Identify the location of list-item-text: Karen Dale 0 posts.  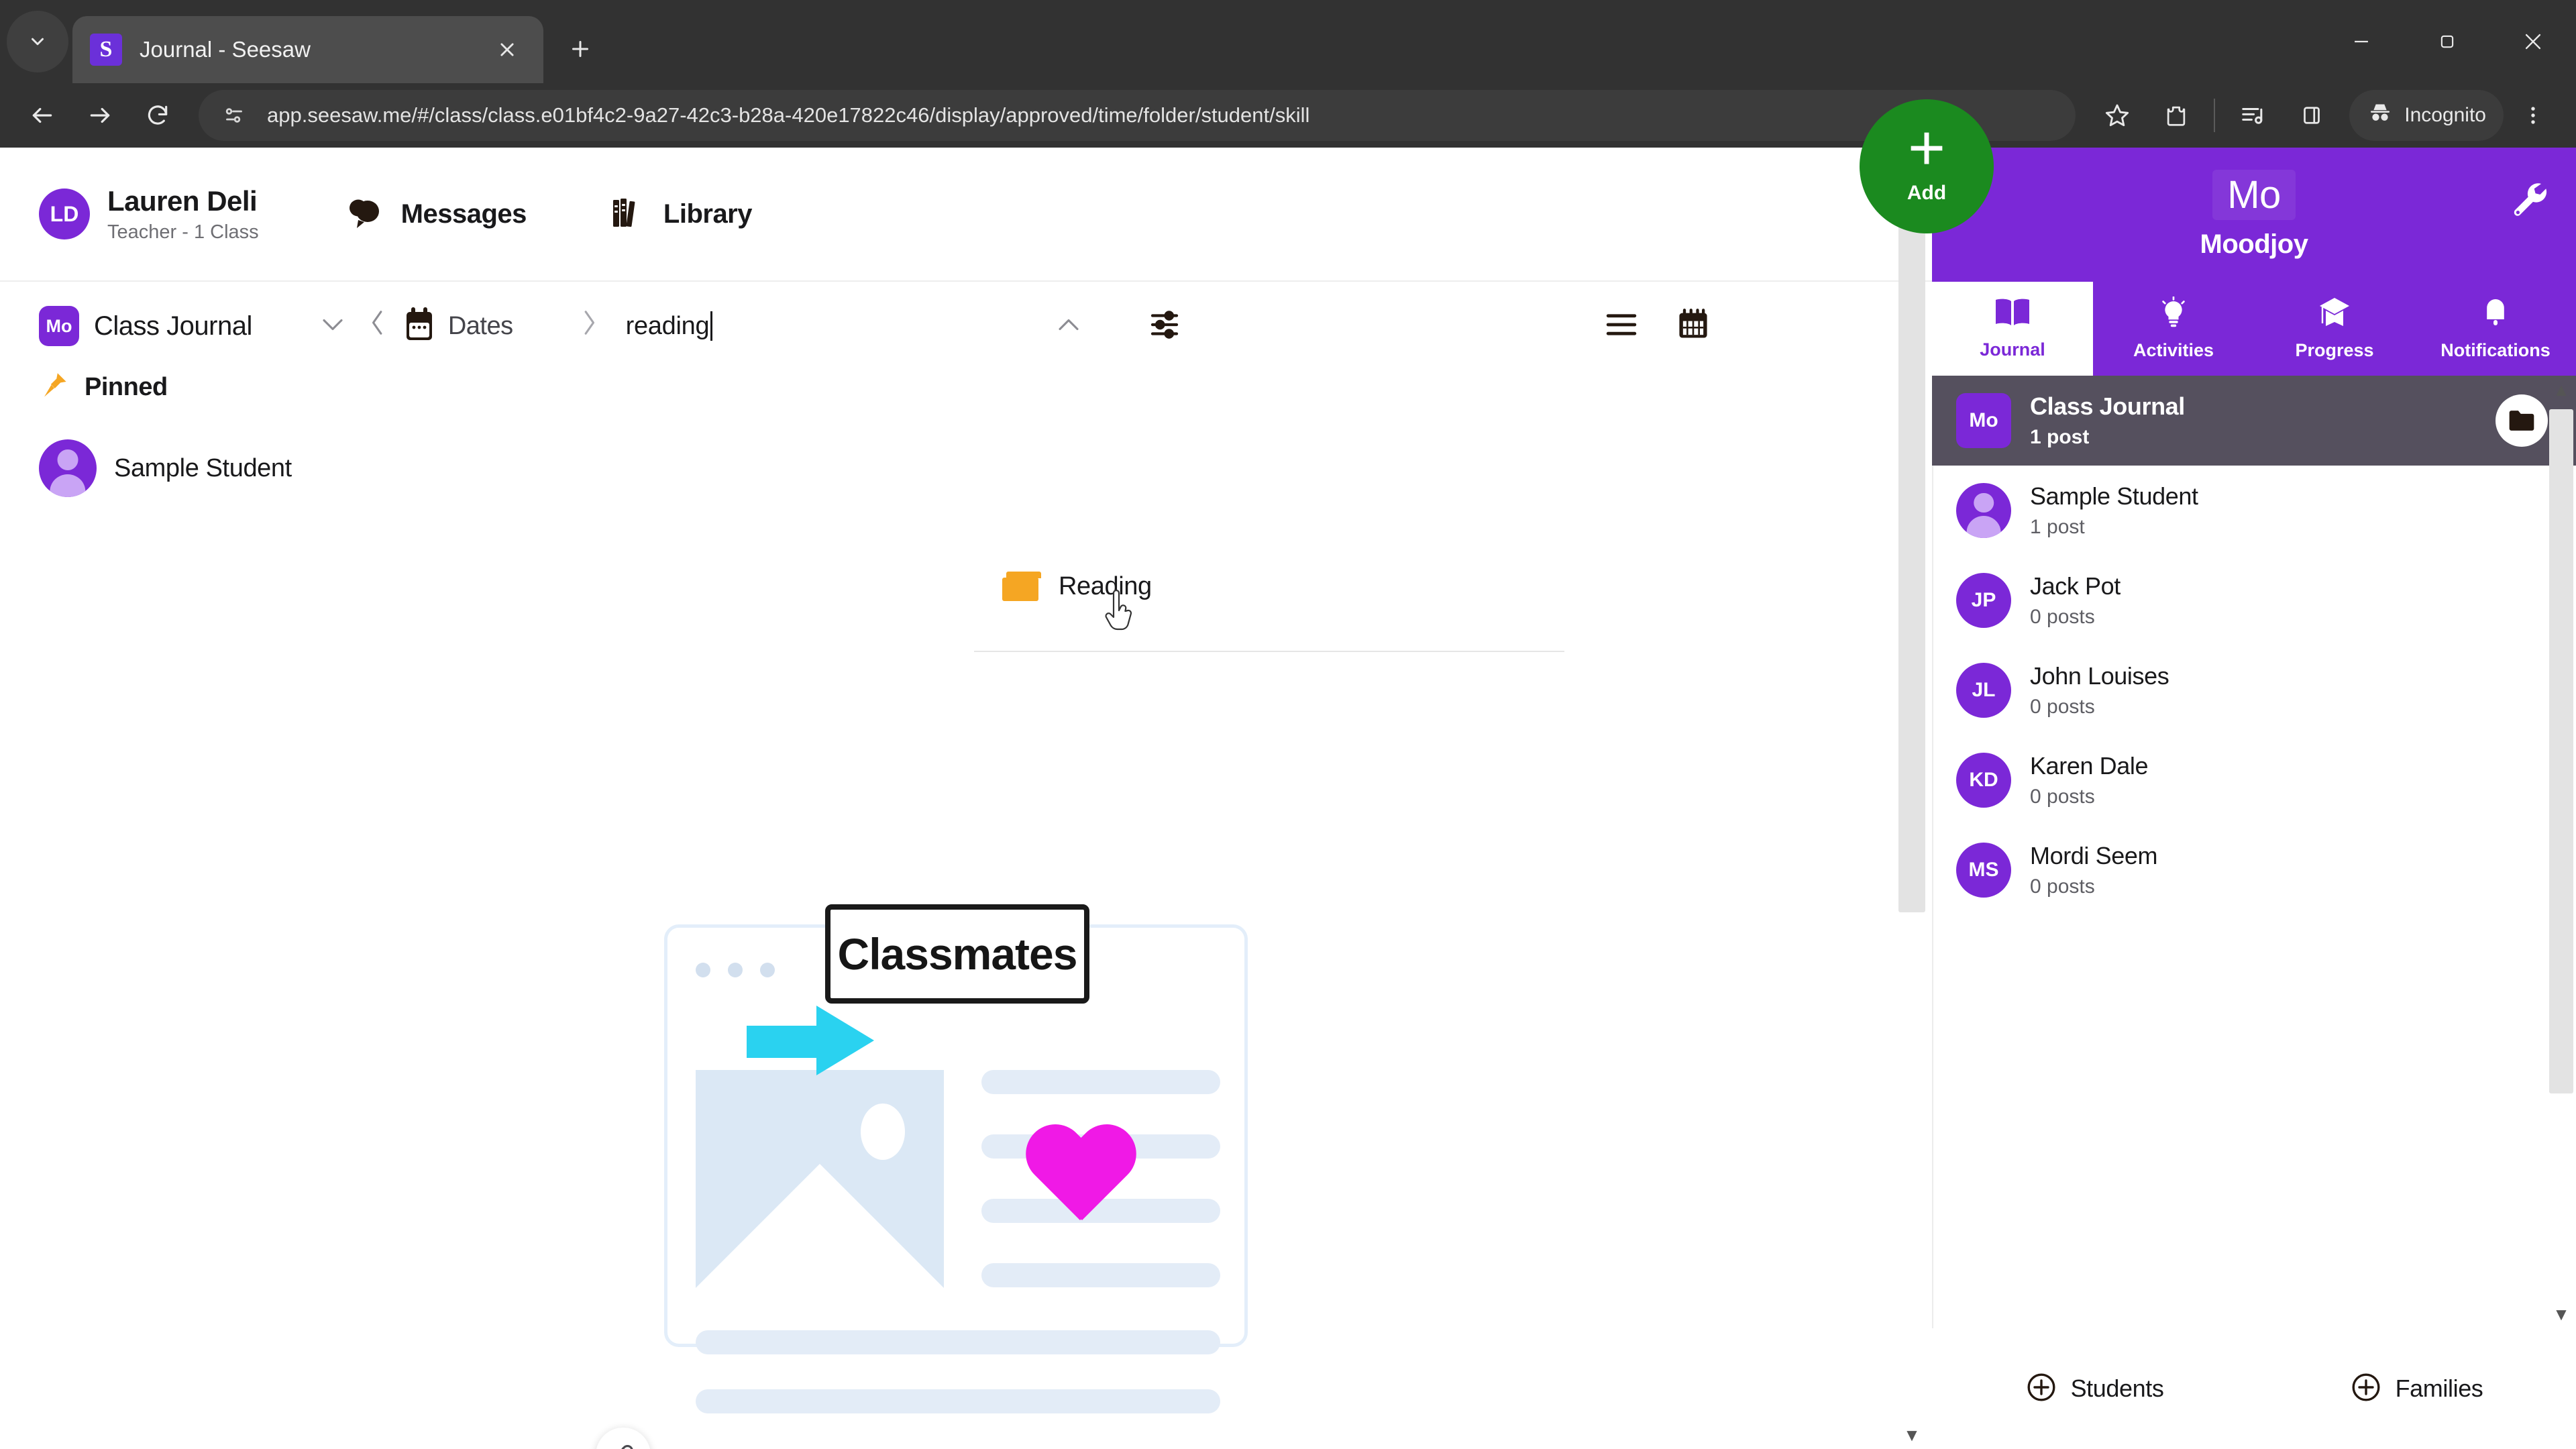
(2089, 780).